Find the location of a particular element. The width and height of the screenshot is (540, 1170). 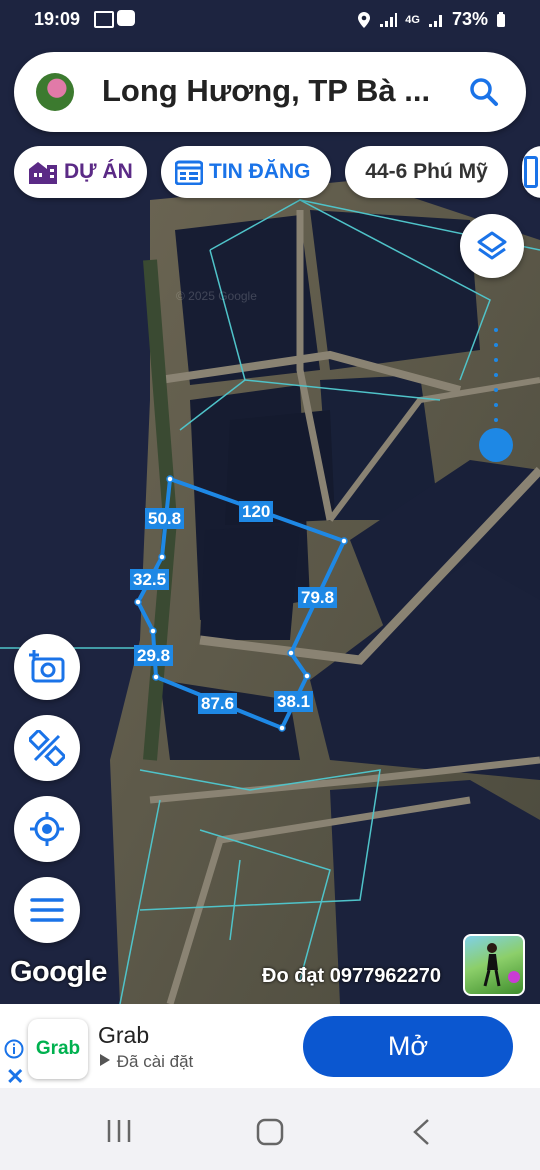

status-right-group: 4G 73% is located at coordinates (431, 19).